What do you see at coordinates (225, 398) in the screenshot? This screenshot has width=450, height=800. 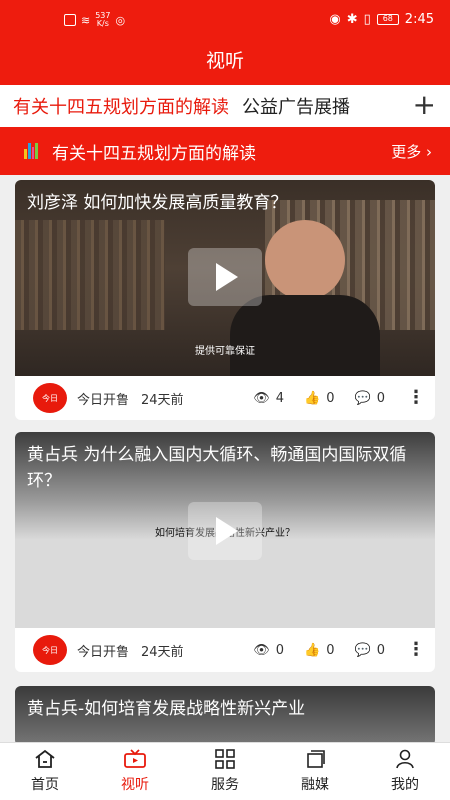 I see `video-meta: 今日 今日开鲁 24天前 👁 4 👍 0 💬 0 ⋮` at bounding box center [225, 398].